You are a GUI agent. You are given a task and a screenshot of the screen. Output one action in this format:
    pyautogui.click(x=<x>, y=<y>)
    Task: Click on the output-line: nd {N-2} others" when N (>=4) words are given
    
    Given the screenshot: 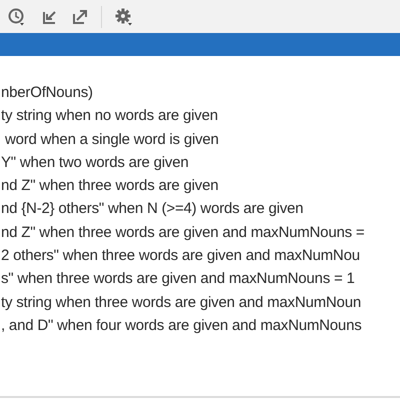 What is the action you would take?
    pyautogui.click(x=152, y=209)
    